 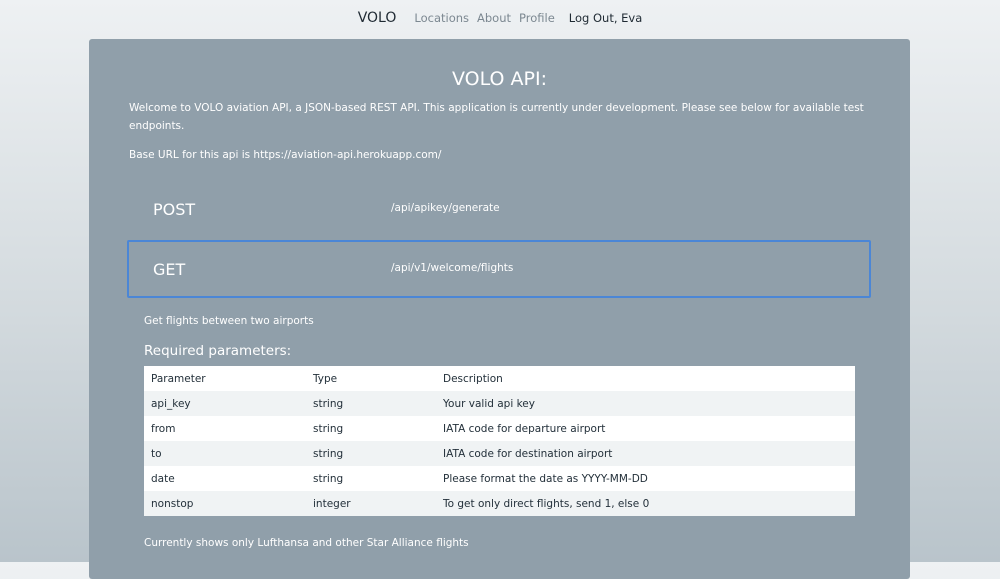 What do you see at coordinates (528, 453) in the screenshot?
I see `param-description: IATA code for destination airport` at bounding box center [528, 453].